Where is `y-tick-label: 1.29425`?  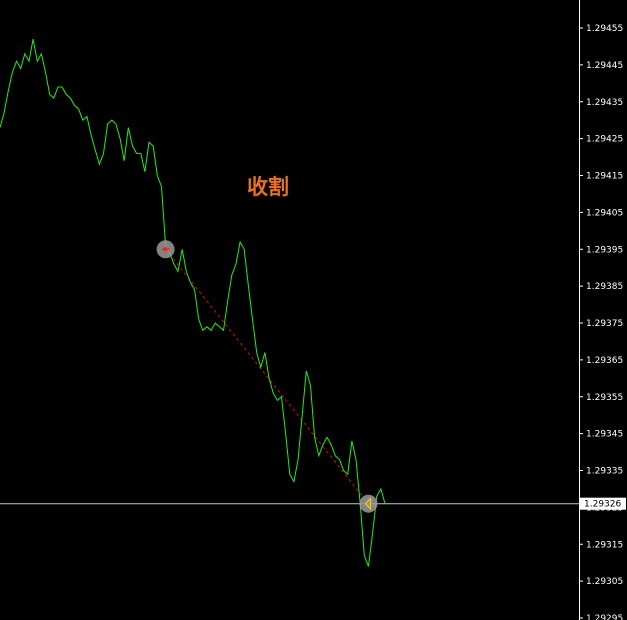
y-tick-label: 1.29425 is located at coordinates (604, 140).